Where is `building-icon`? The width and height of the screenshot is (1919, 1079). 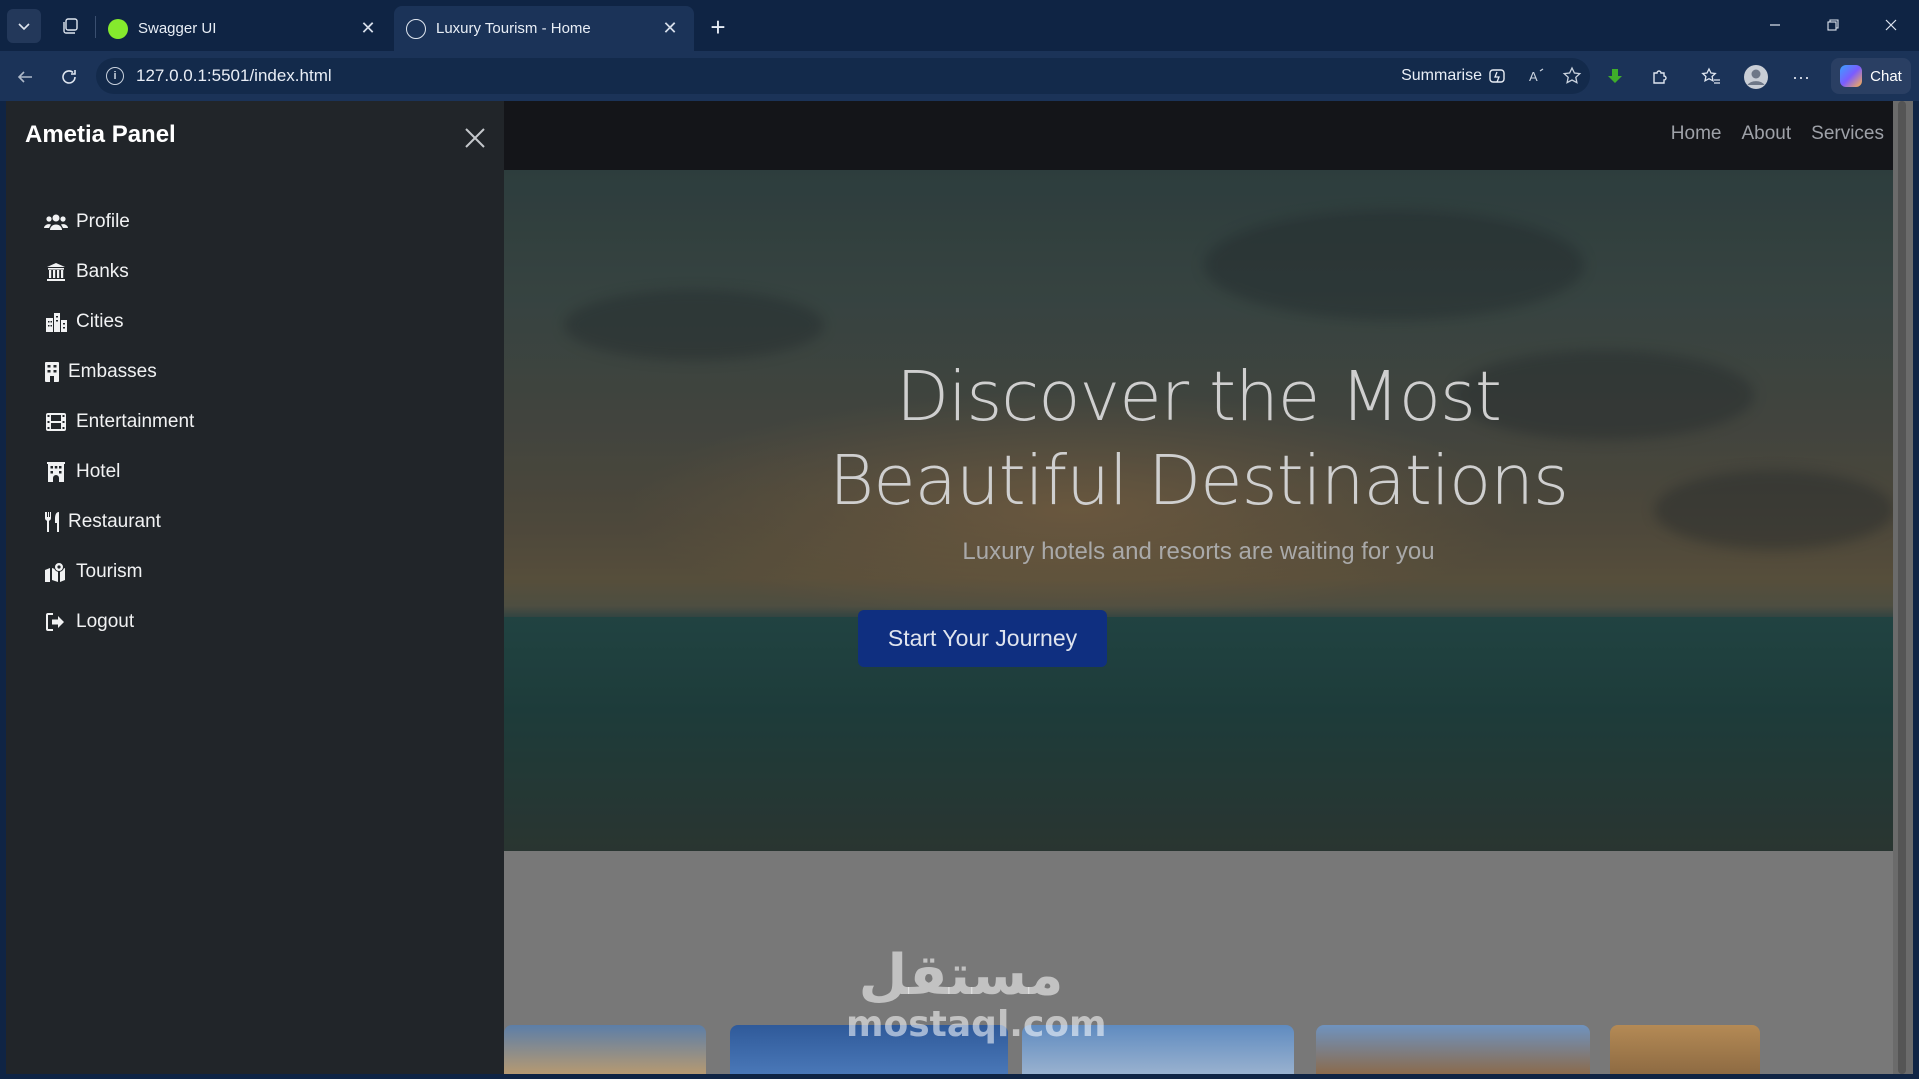
building-icon is located at coordinates (52, 372).